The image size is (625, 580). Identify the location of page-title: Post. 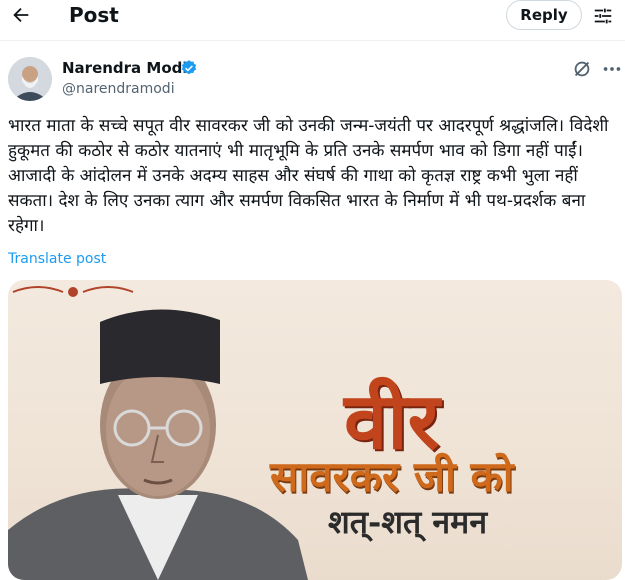
(94, 15).